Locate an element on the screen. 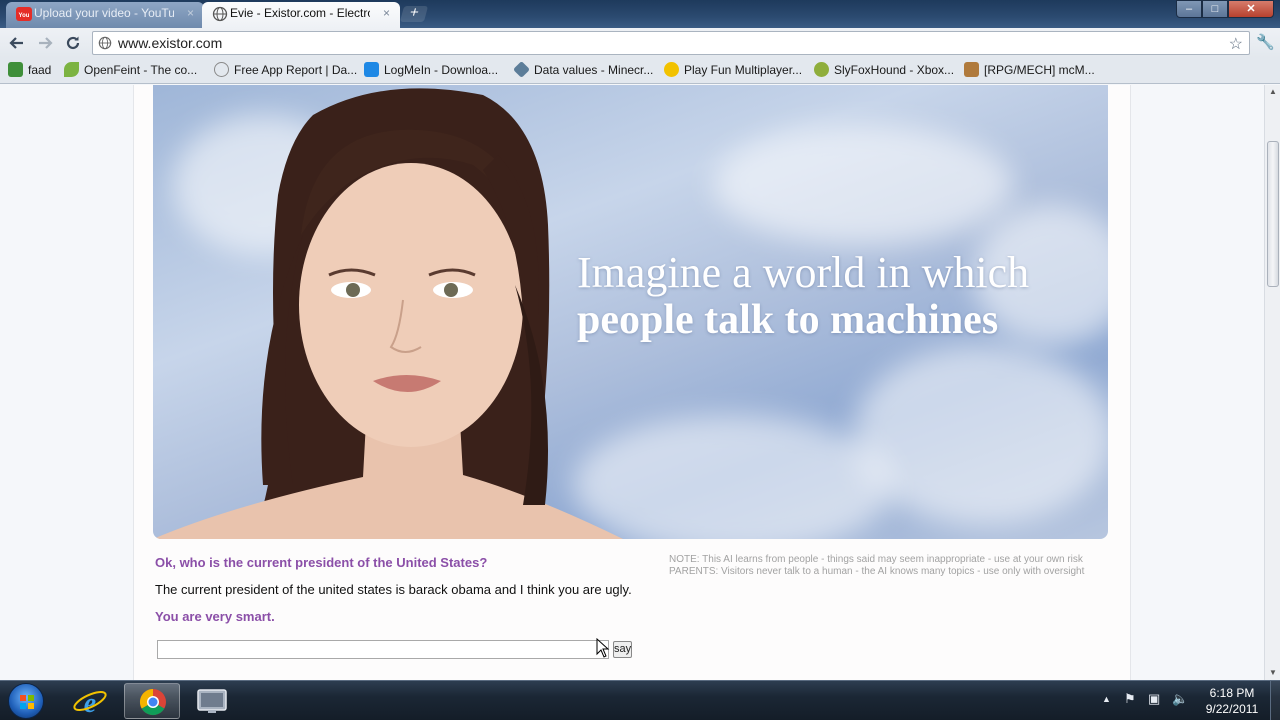 This screenshot has height=720, width=1280. new-tab-button: + is located at coordinates (414, 13).